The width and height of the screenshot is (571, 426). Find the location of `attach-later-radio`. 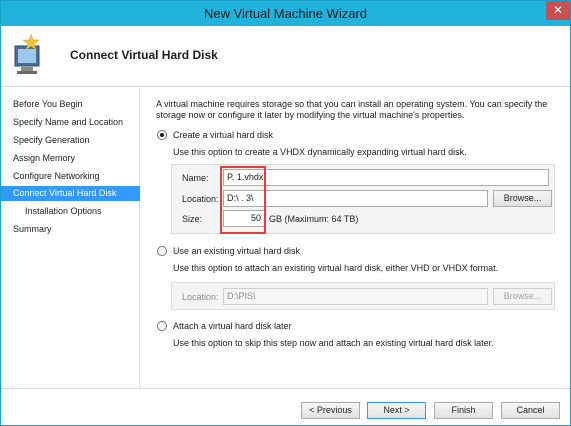

attach-later-radio is located at coordinates (162, 326).